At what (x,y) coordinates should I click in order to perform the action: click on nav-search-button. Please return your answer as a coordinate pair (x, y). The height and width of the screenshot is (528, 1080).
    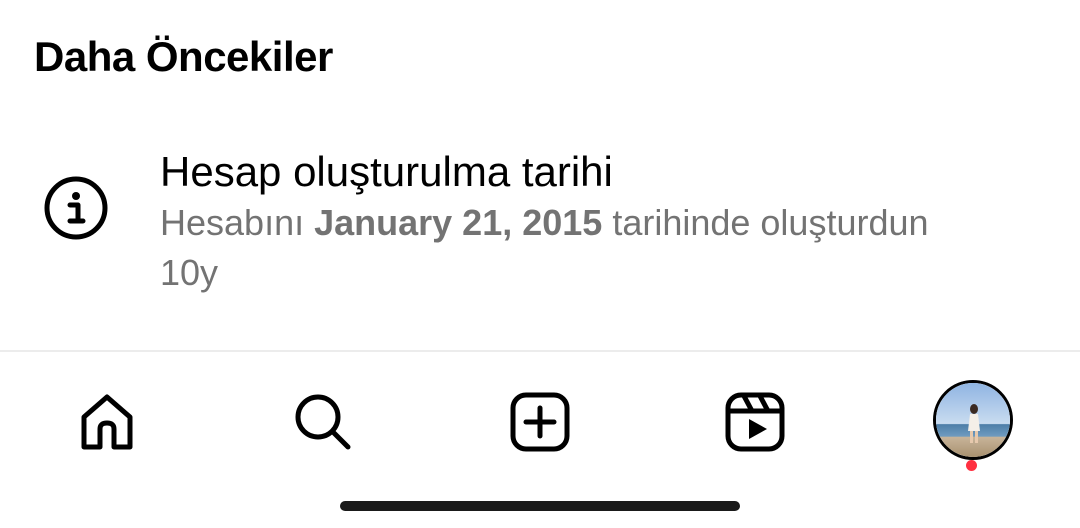
    Looking at the image, I should click on (323, 422).